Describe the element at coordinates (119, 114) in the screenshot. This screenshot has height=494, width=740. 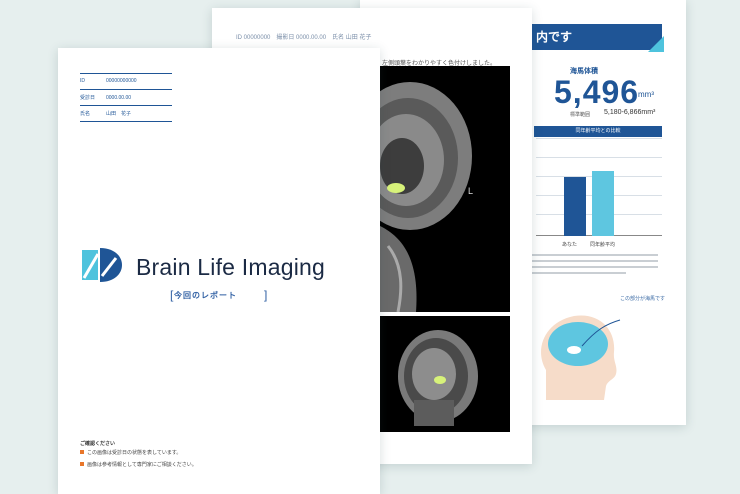
I see `field-value: 山田 花子` at that location.